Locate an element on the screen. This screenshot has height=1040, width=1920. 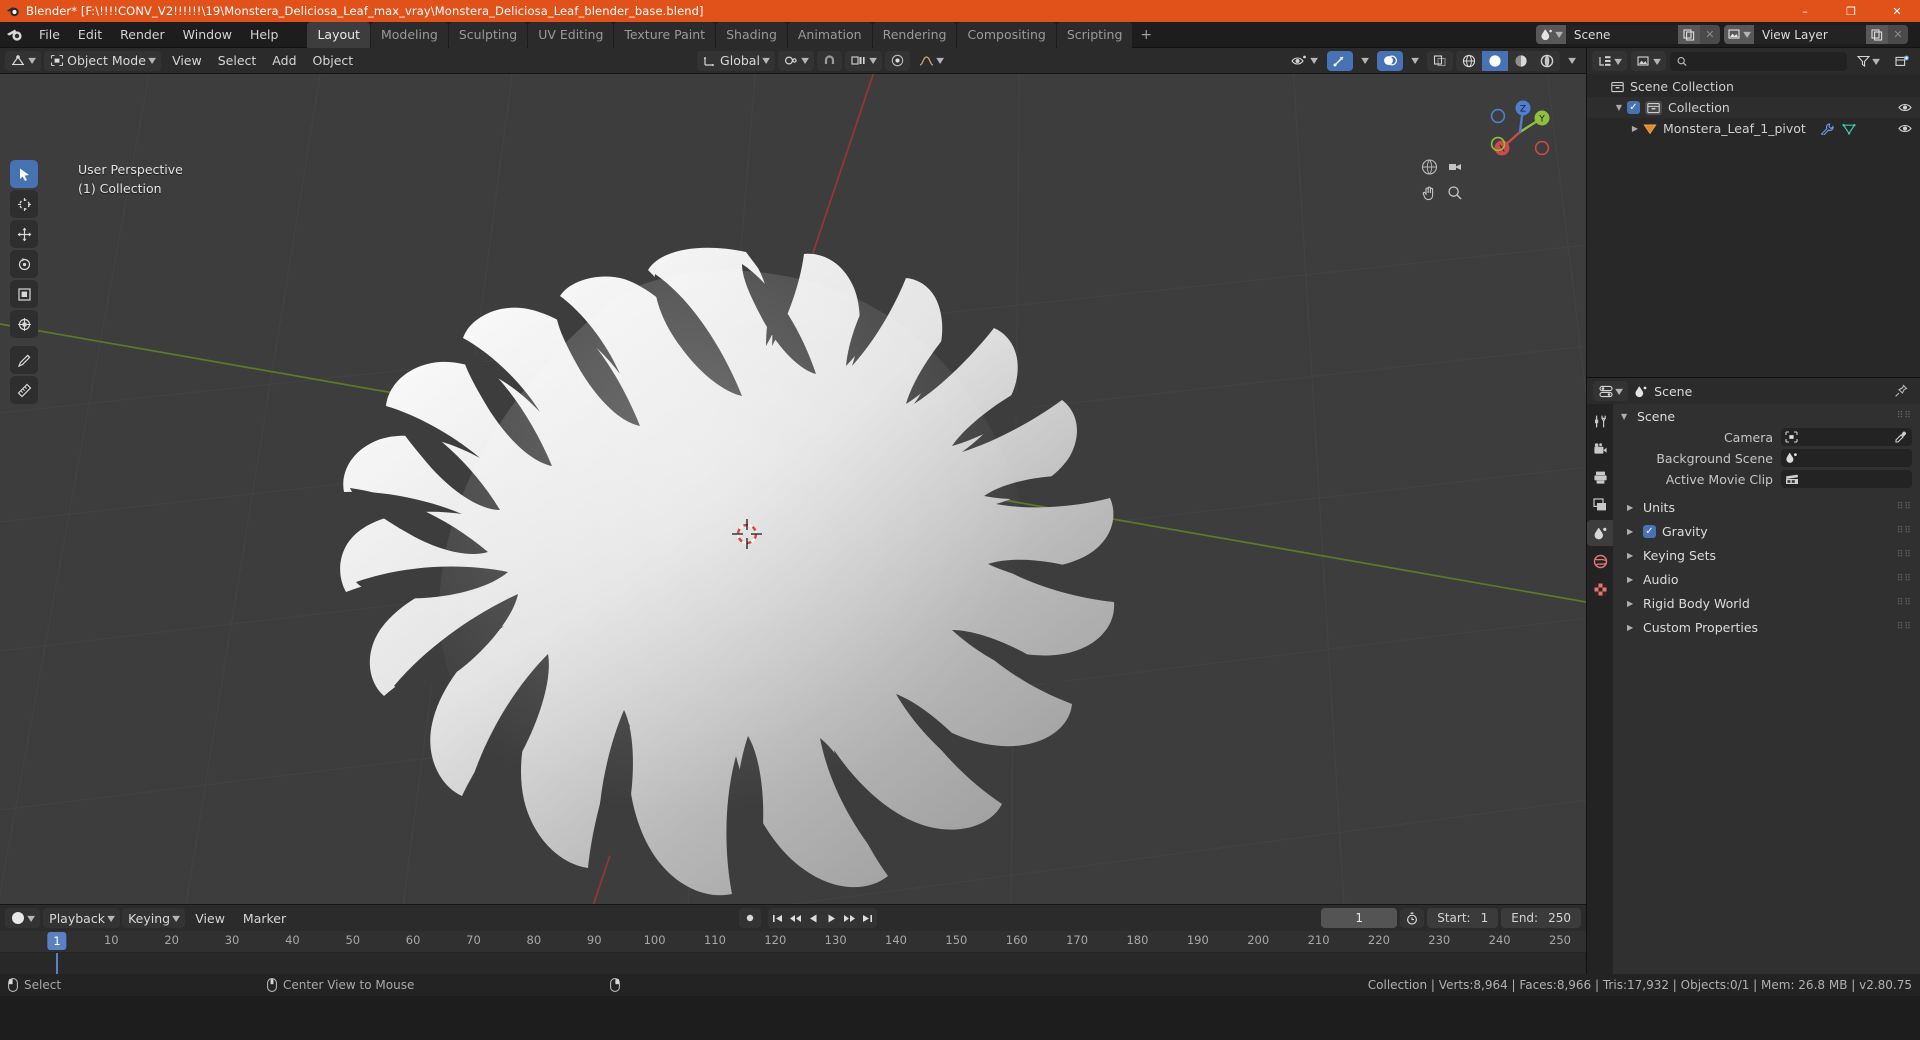
jump-end-icon is located at coordinates (867, 918).